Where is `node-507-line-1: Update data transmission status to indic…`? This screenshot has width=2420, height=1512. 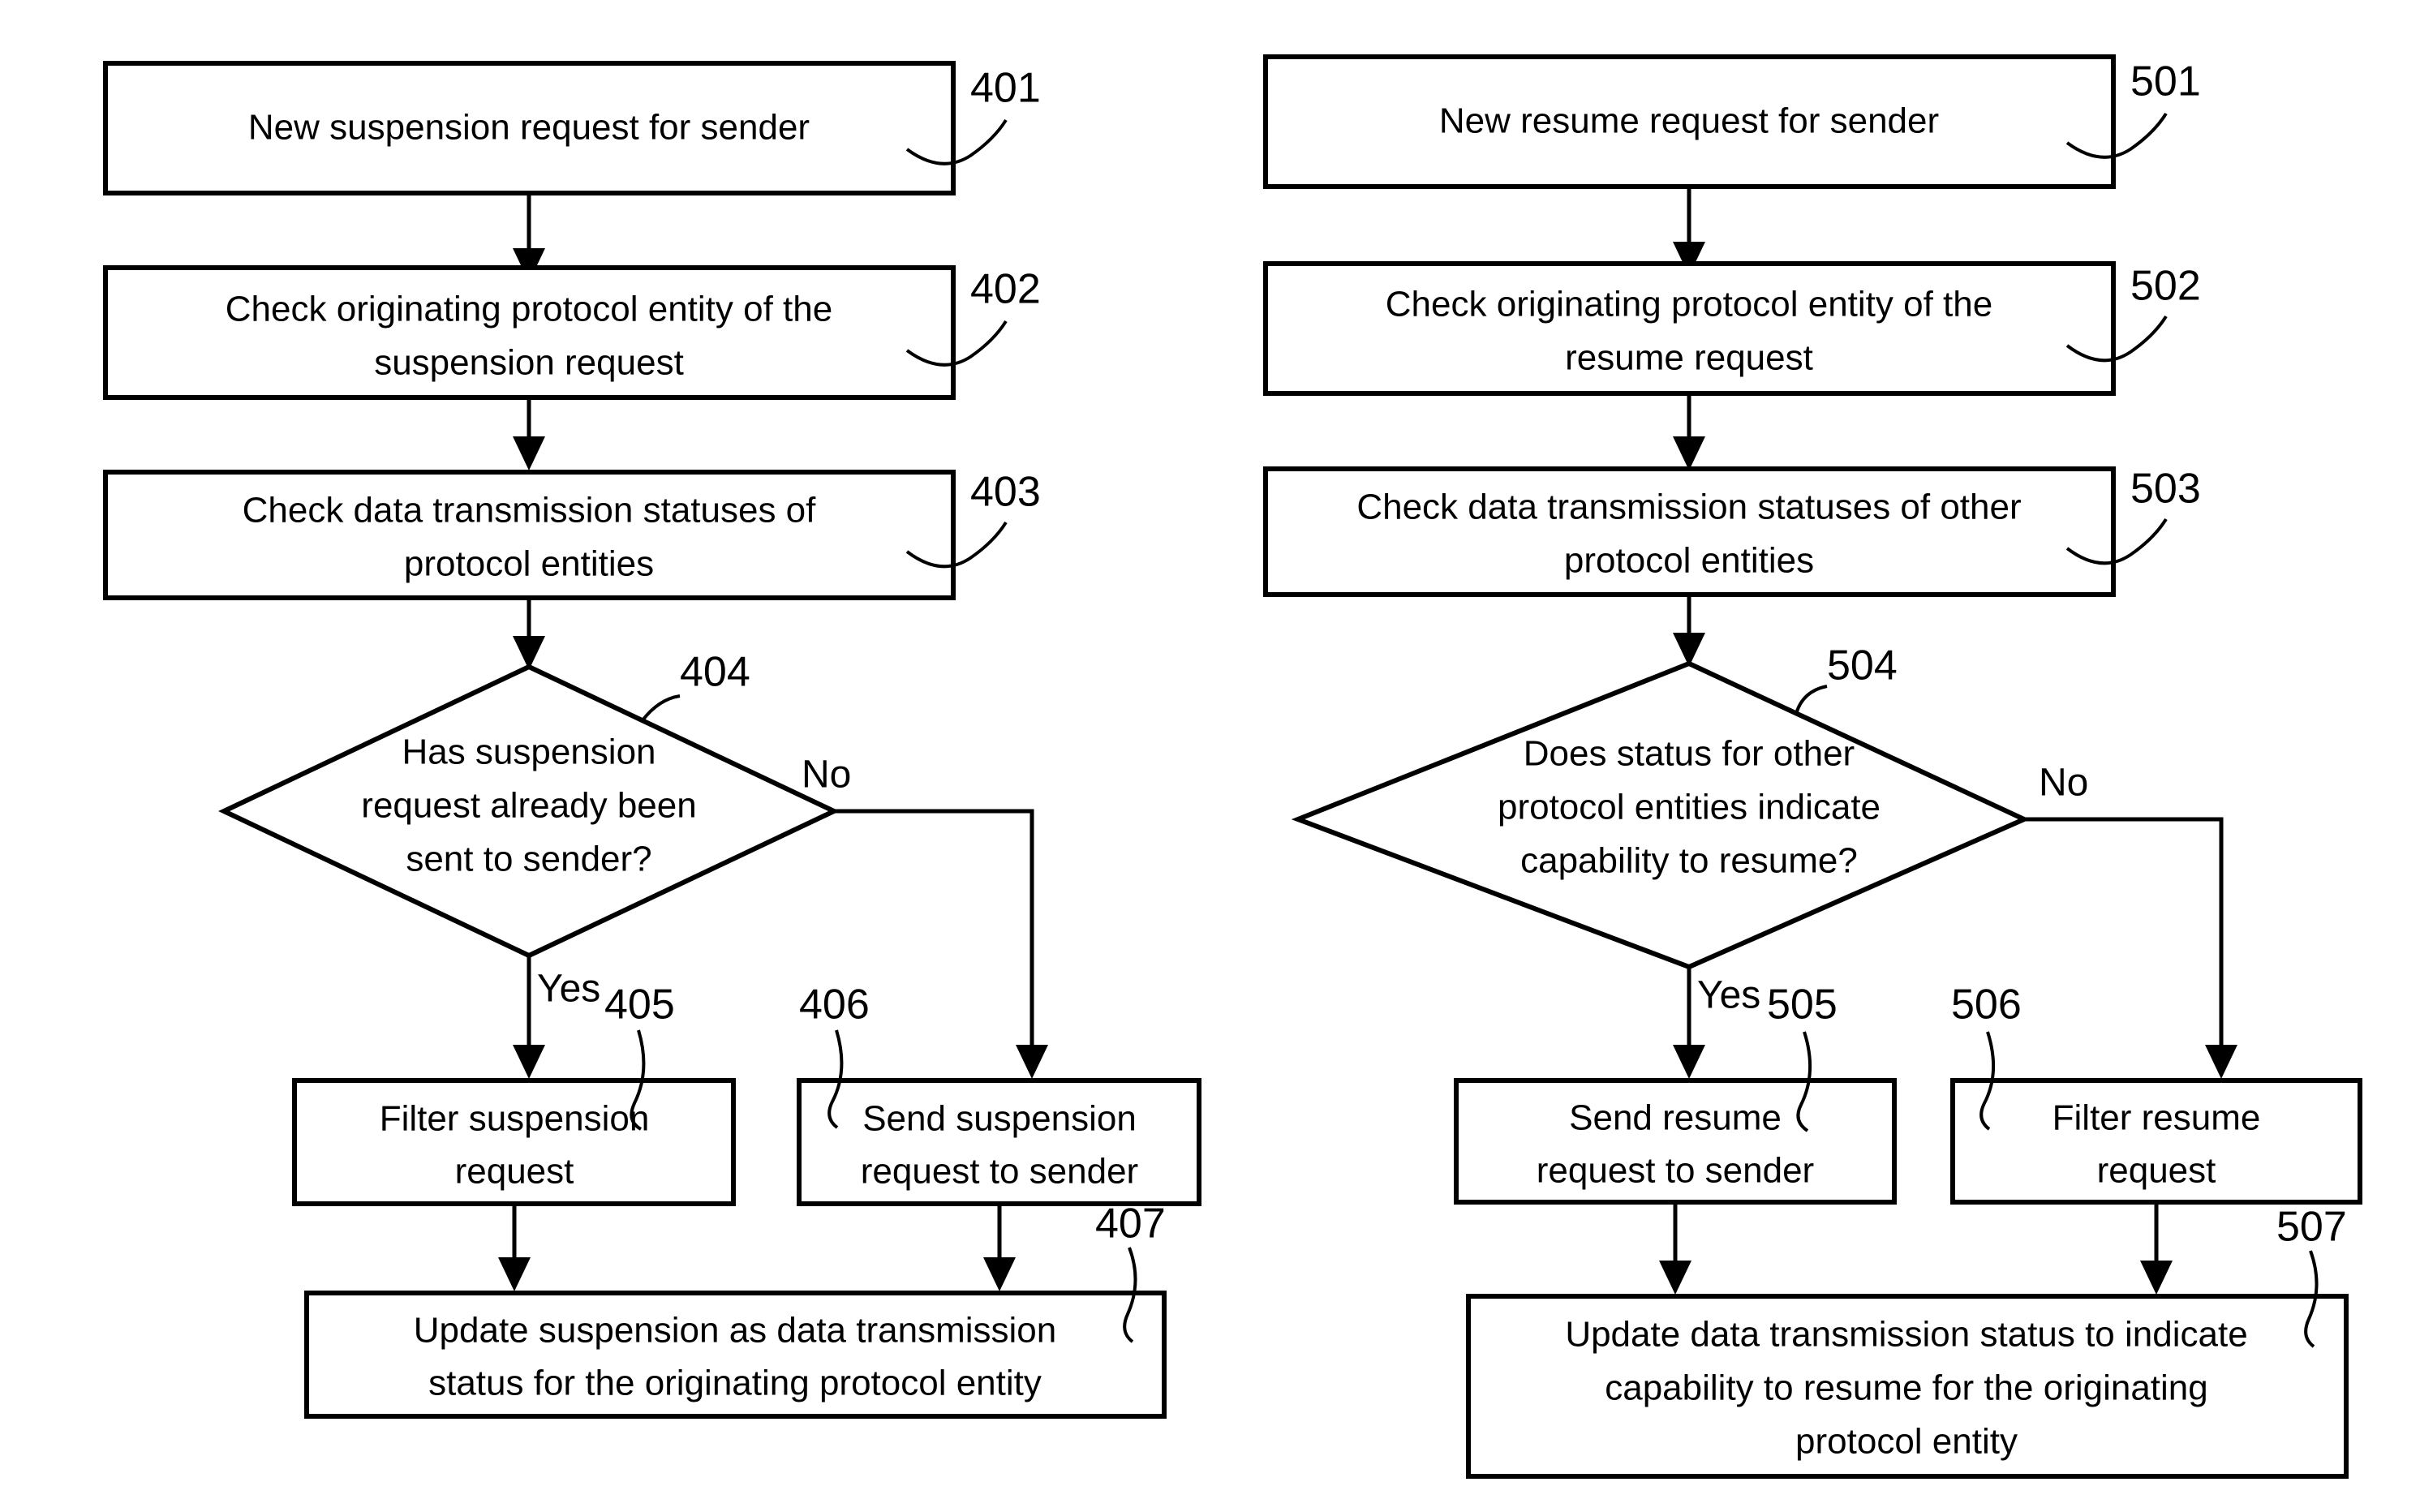
node-507-line-1: Update data transmission status to indic… is located at coordinates (1906, 1335).